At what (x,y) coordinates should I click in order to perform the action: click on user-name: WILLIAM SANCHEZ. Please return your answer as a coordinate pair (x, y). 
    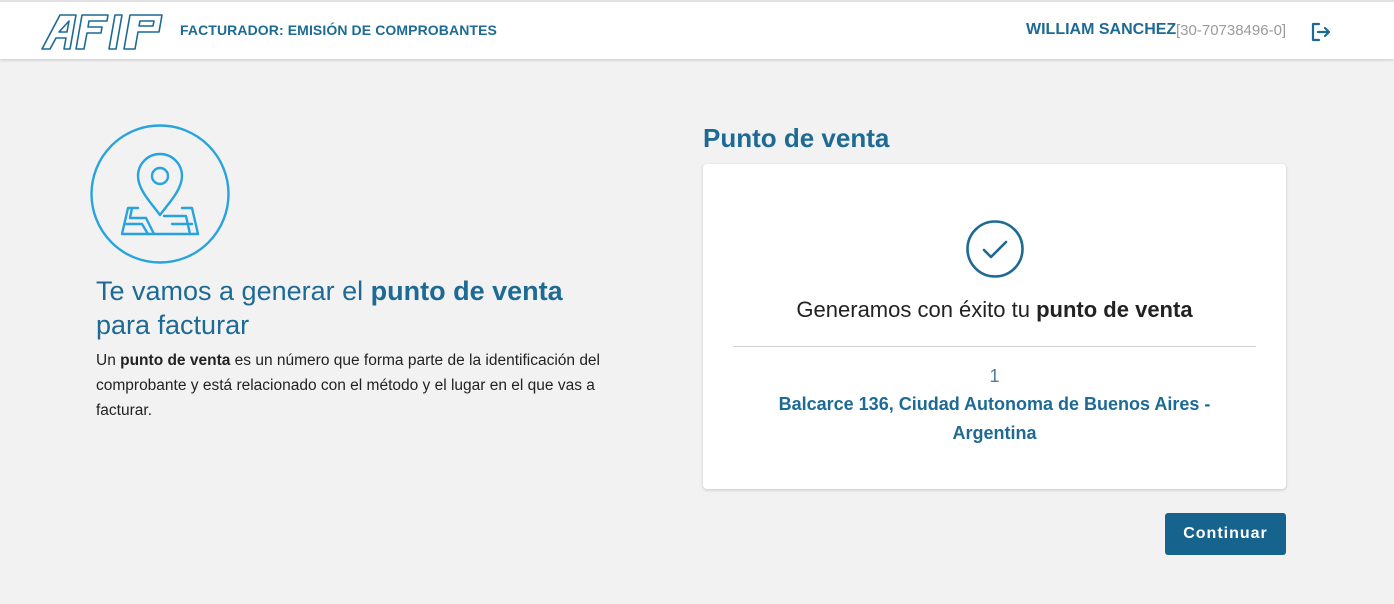
    Looking at the image, I should click on (1101, 29).